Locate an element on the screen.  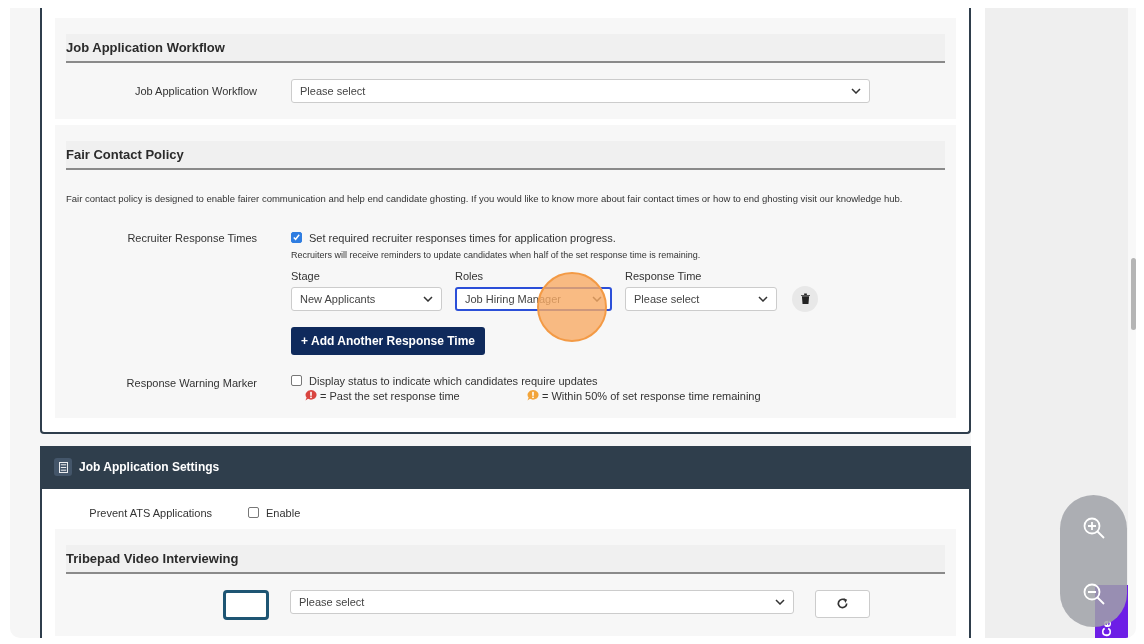
field-label: Response Warning Marker is located at coordinates (191, 382).